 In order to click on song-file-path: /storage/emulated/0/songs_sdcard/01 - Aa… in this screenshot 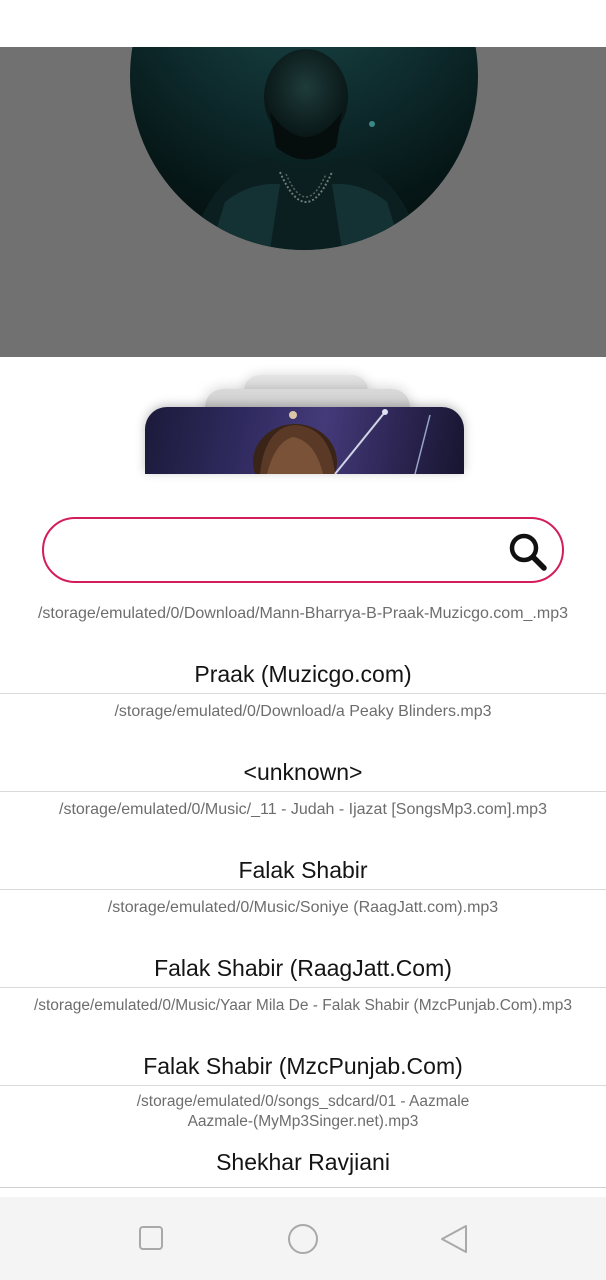, I will do `click(303, 1111)`.